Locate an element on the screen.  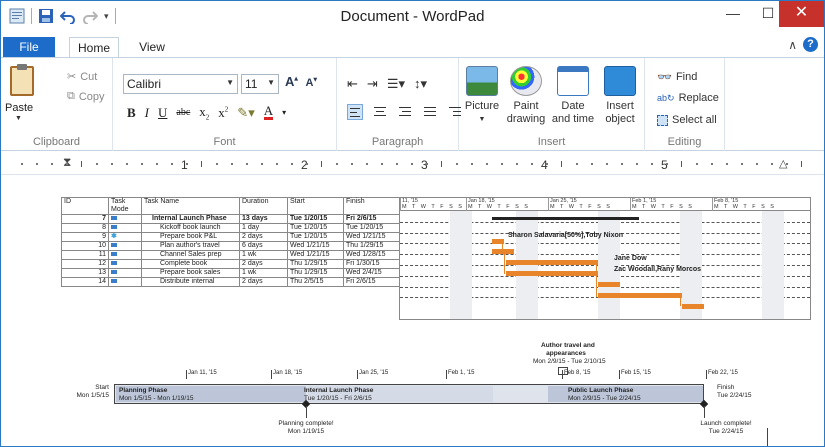
minimize-button: — is located at coordinates (733, 14).